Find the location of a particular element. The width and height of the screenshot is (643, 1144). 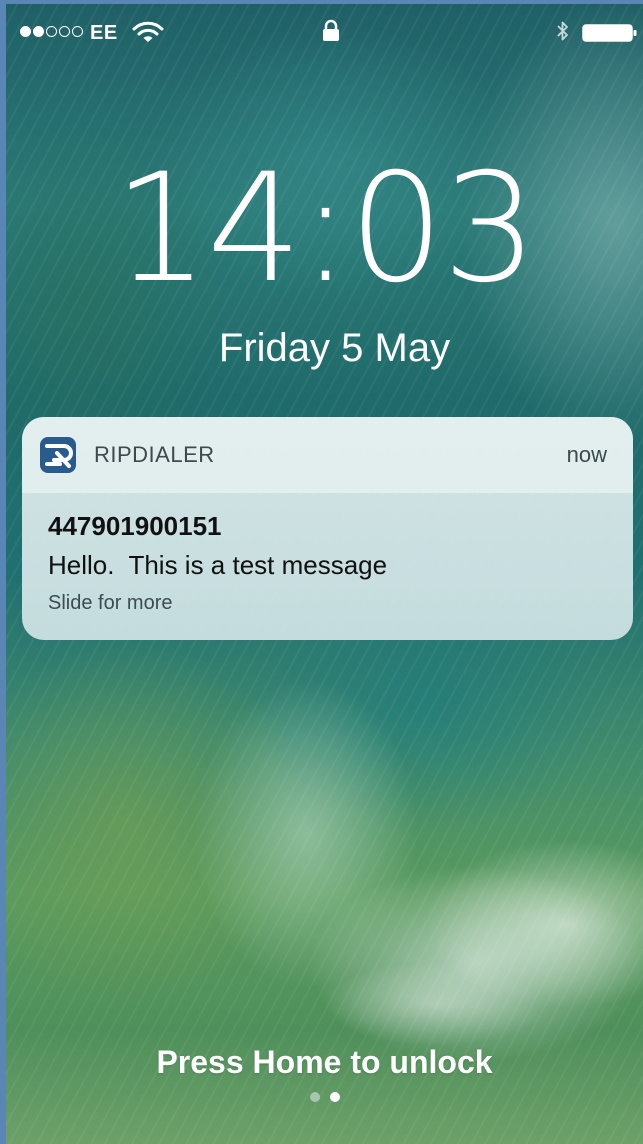

notification-timestamp: now is located at coordinates (586, 454).